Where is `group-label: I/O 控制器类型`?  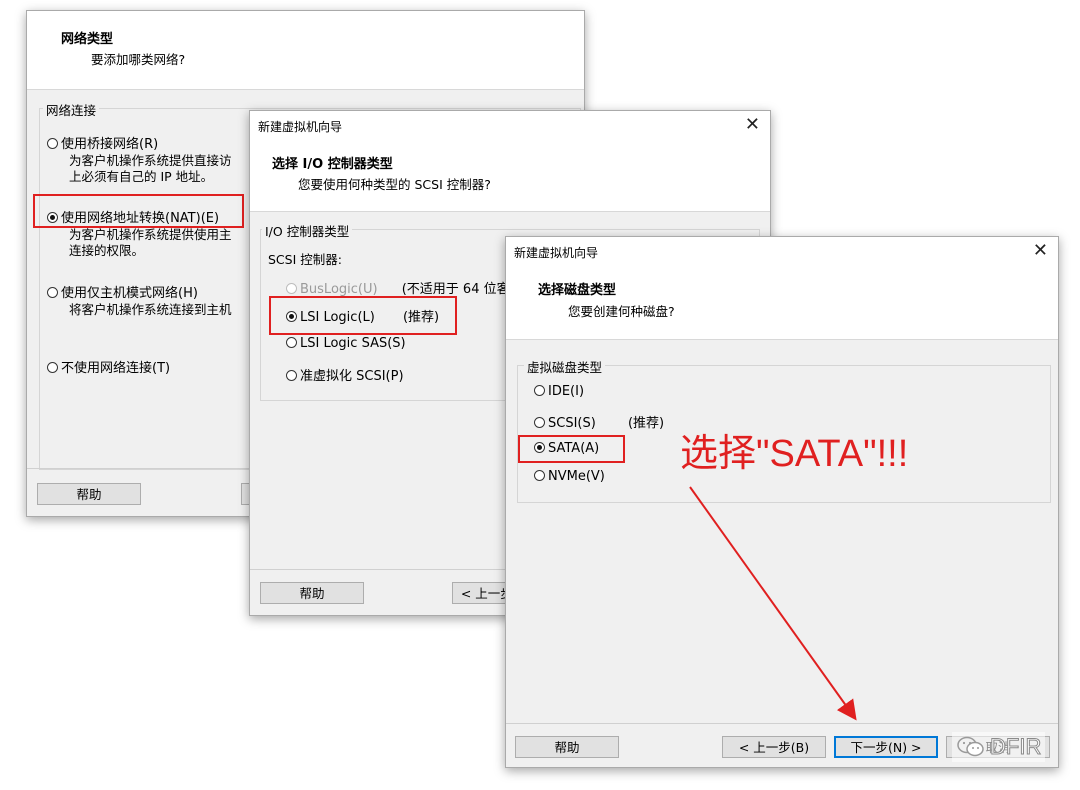
group-label: I/O 控制器类型 is located at coordinates (307, 230).